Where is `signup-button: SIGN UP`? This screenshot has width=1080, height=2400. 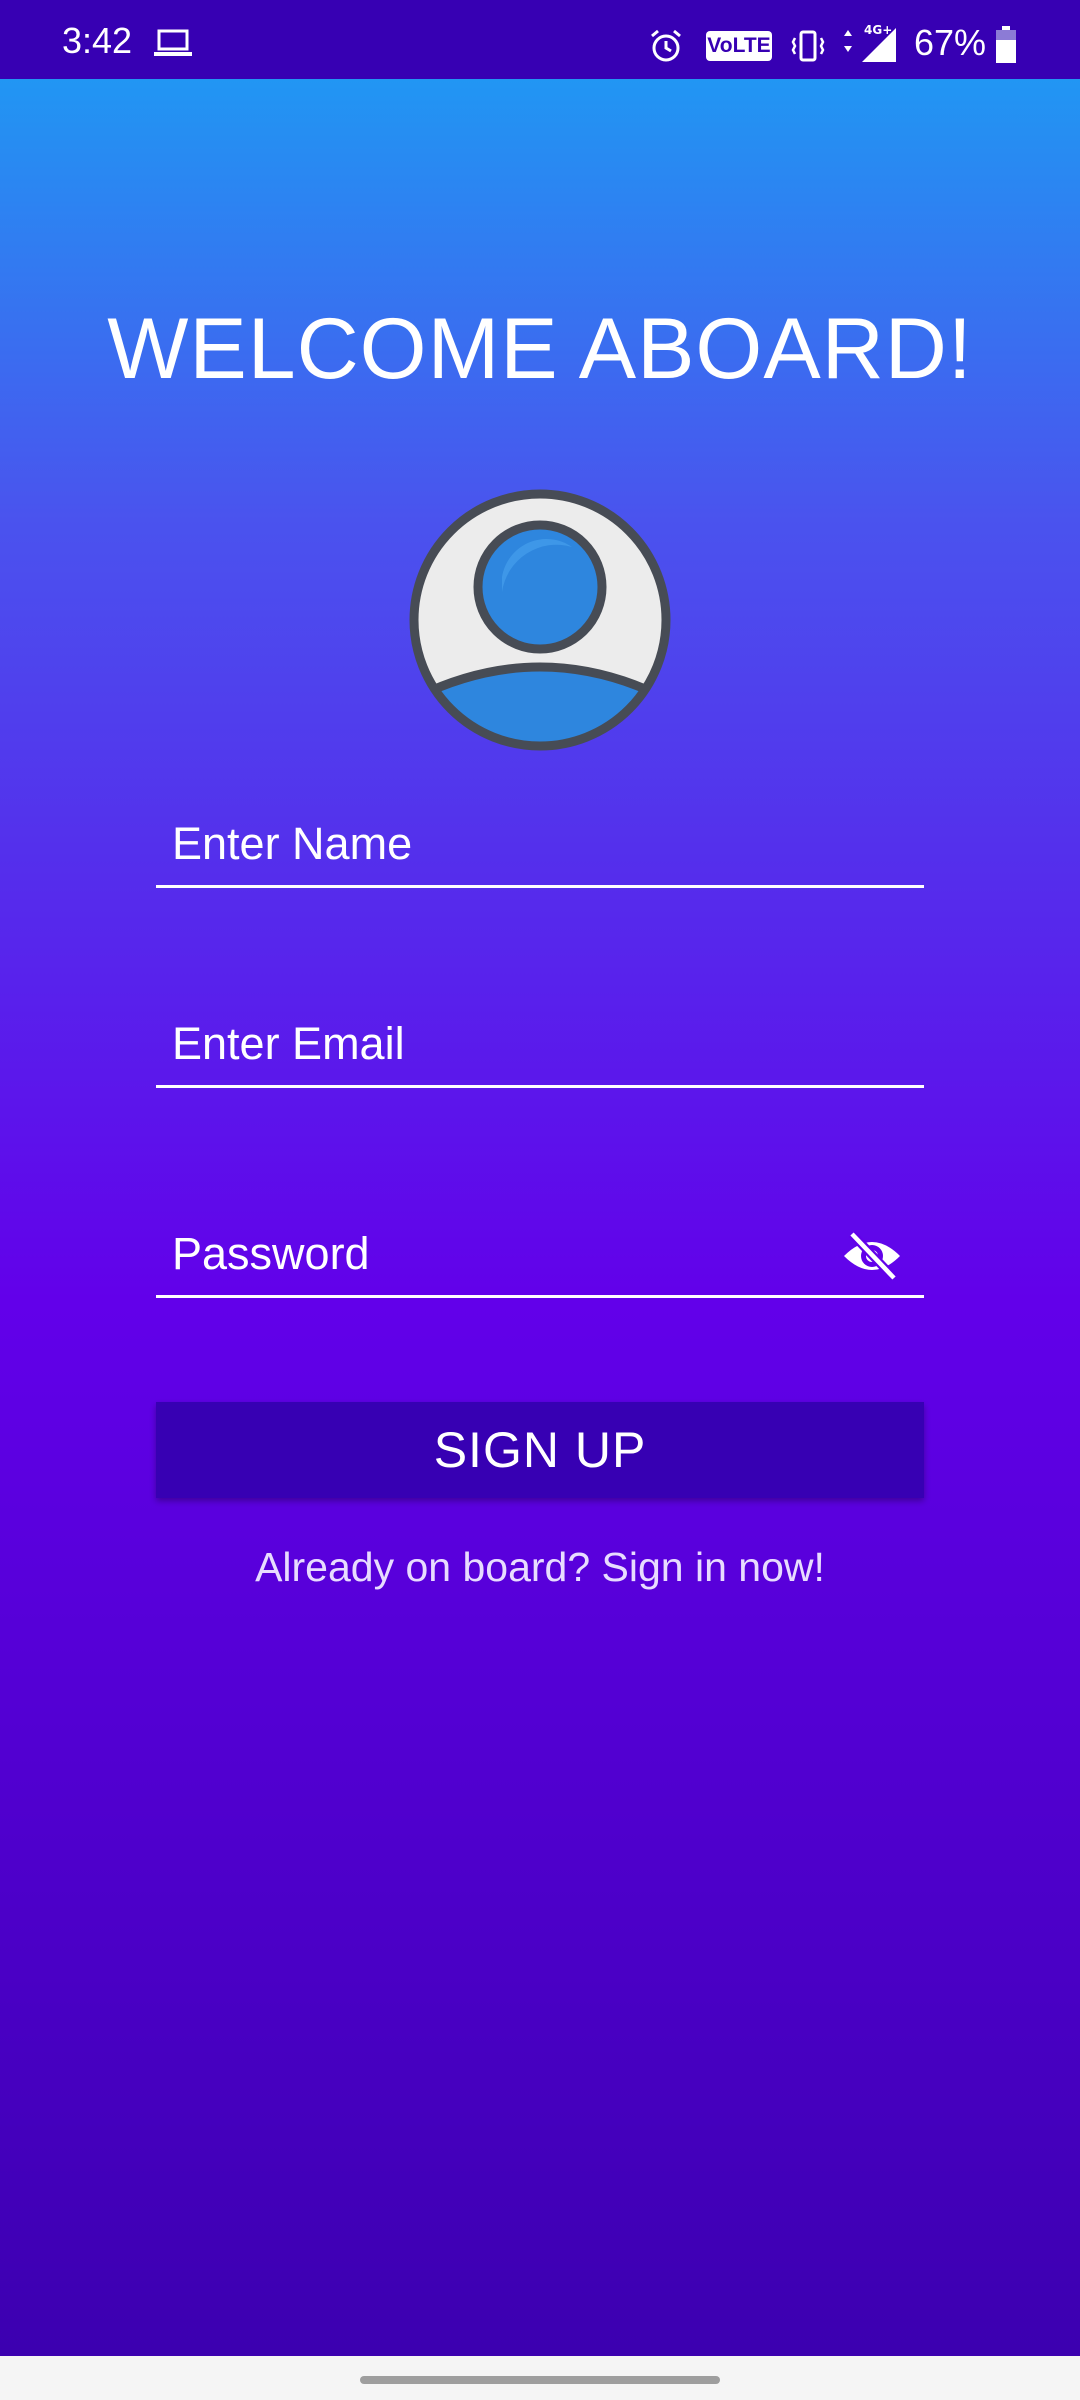 signup-button: SIGN UP is located at coordinates (540, 1450).